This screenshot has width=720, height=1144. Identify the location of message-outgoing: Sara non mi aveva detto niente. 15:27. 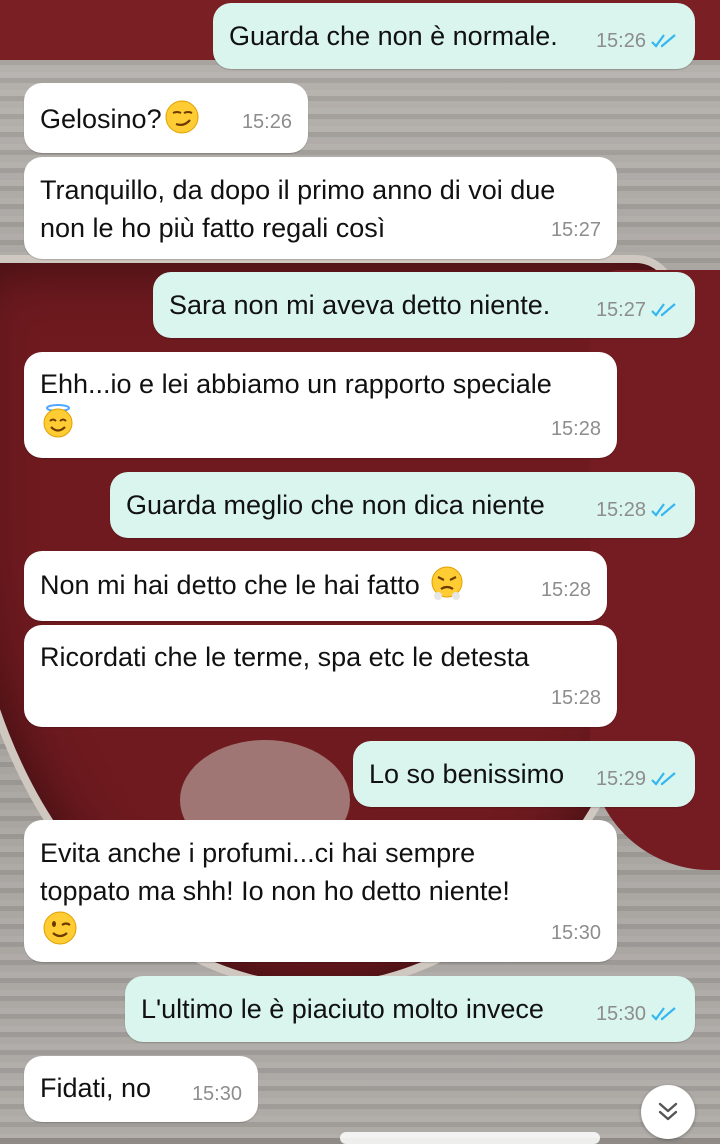
(424, 305).